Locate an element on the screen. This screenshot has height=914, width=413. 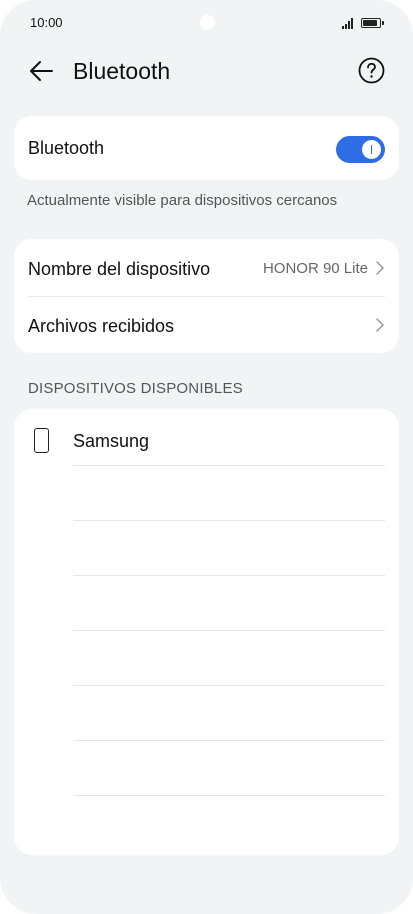
help-icon is located at coordinates (371, 70).